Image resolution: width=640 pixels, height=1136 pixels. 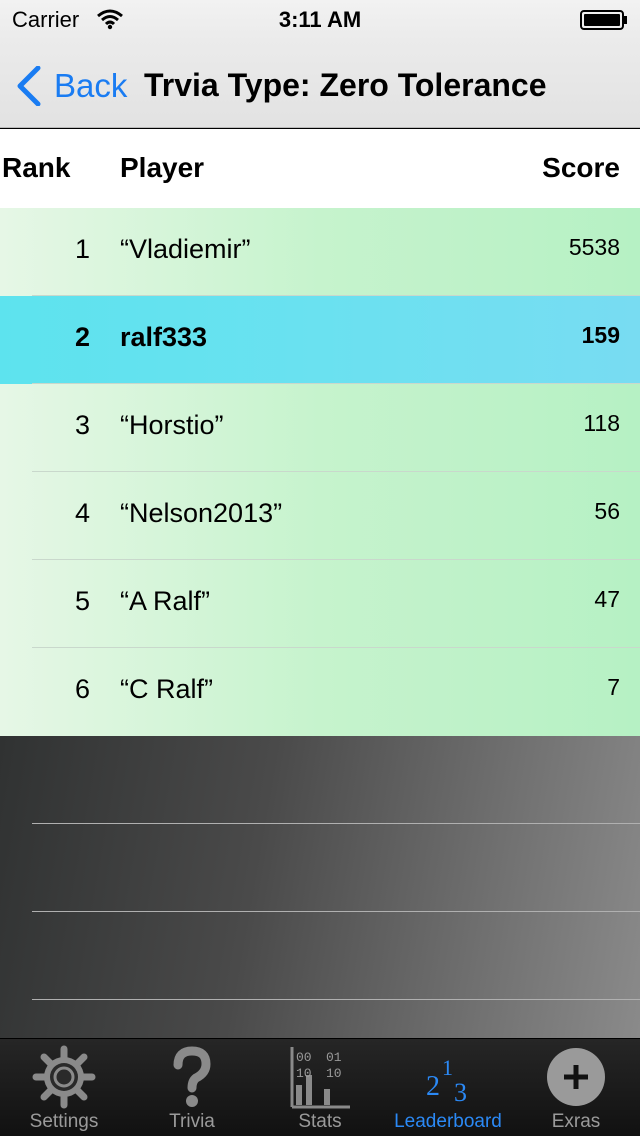 I want to click on row-rank: 3, so click(x=82, y=425).